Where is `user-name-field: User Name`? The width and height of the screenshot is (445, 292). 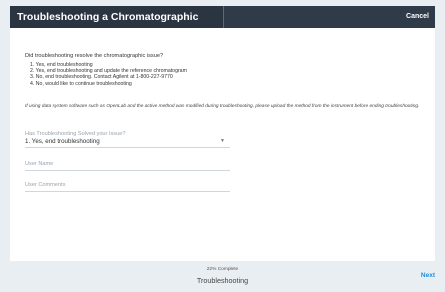
user-name-field: User Name is located at coordinates (127, 166).